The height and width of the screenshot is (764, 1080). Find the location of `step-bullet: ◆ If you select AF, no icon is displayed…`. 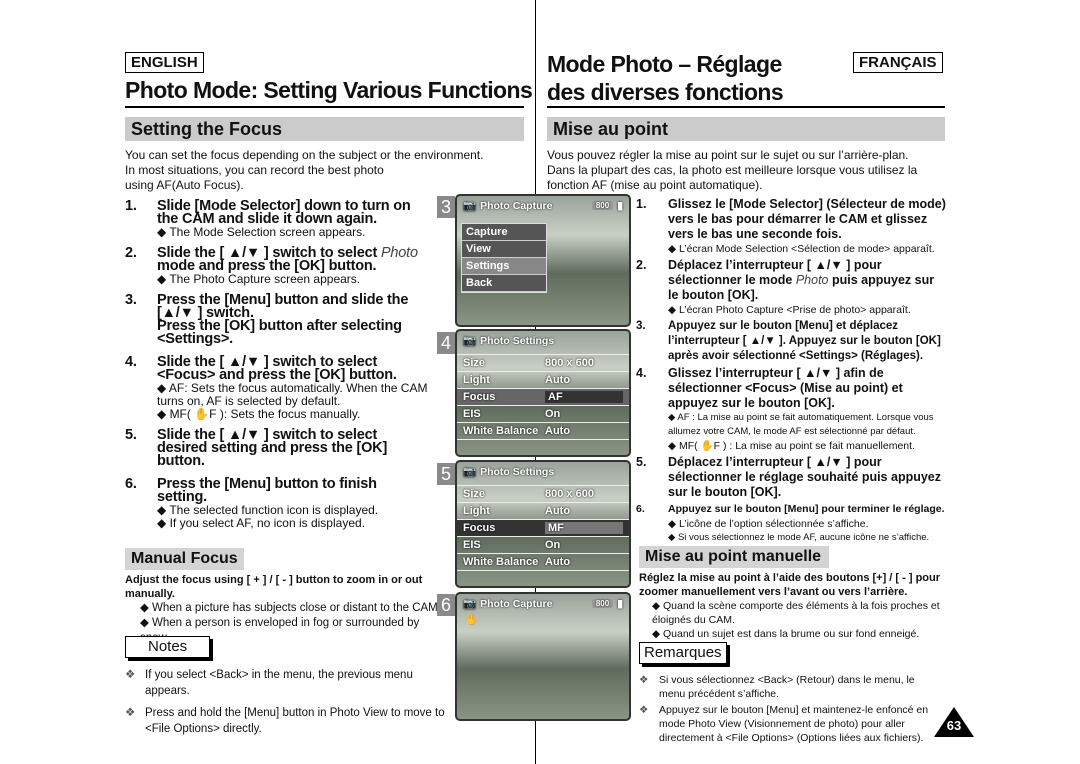

step-bullet: ◆ If you select AF, no icon is displayed… is located at coordinates (261, 523).